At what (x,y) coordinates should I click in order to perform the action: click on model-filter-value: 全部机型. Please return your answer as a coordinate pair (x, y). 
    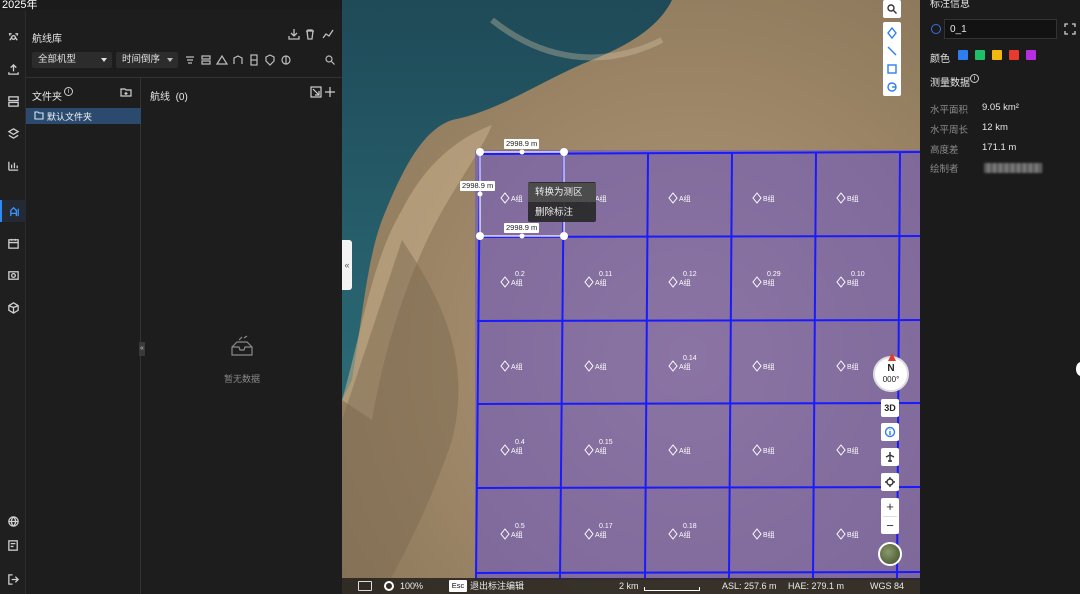
    Looking at the image, I should click on (57, 59).